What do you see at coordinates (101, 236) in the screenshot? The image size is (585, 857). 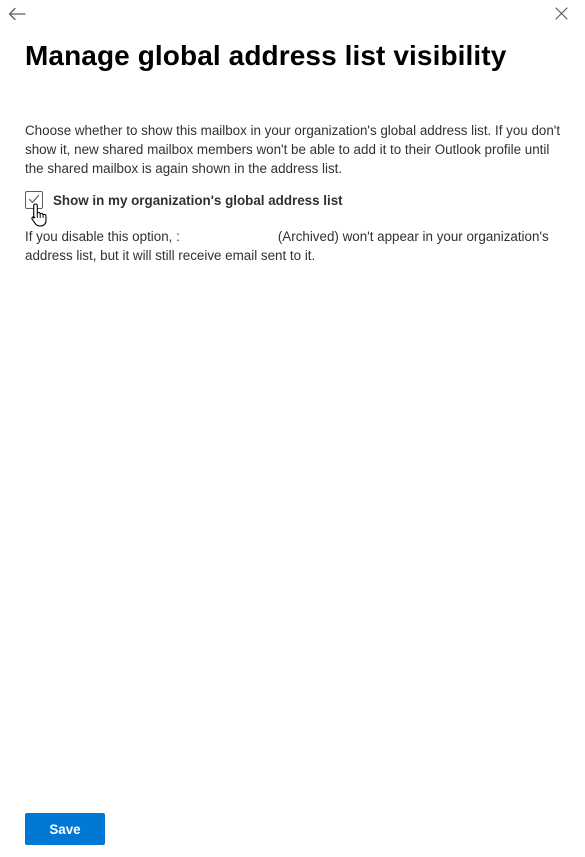 I see `note-prefix: If you disable this option,` at bounding box center [101, 236].